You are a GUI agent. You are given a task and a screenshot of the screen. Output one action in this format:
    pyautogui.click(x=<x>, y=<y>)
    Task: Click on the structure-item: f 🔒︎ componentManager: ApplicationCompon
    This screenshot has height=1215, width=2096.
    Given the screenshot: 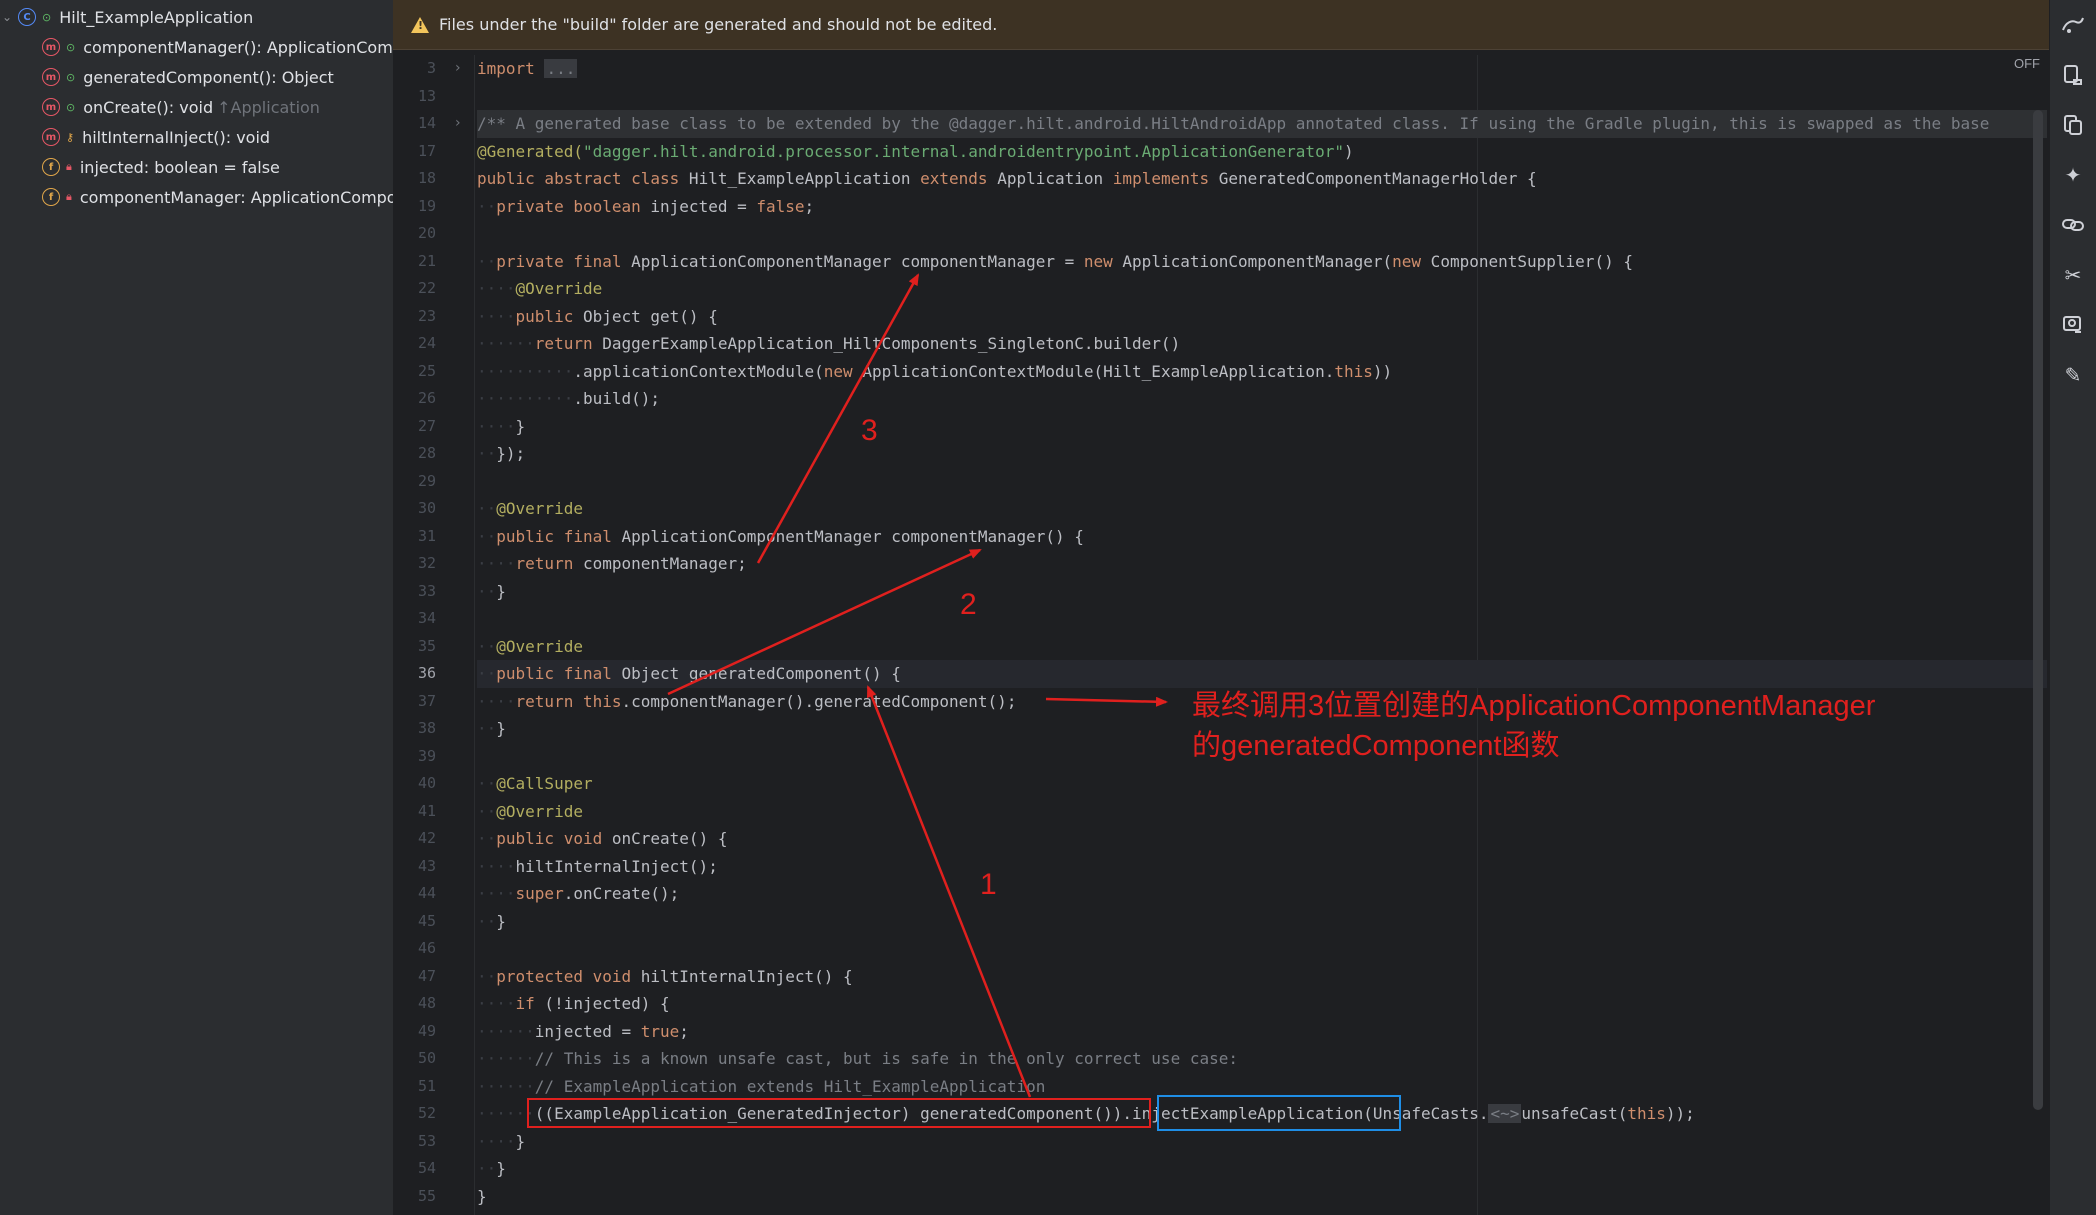 What is the action you would take?
    pyautogui.click(x=217, y=197)
    